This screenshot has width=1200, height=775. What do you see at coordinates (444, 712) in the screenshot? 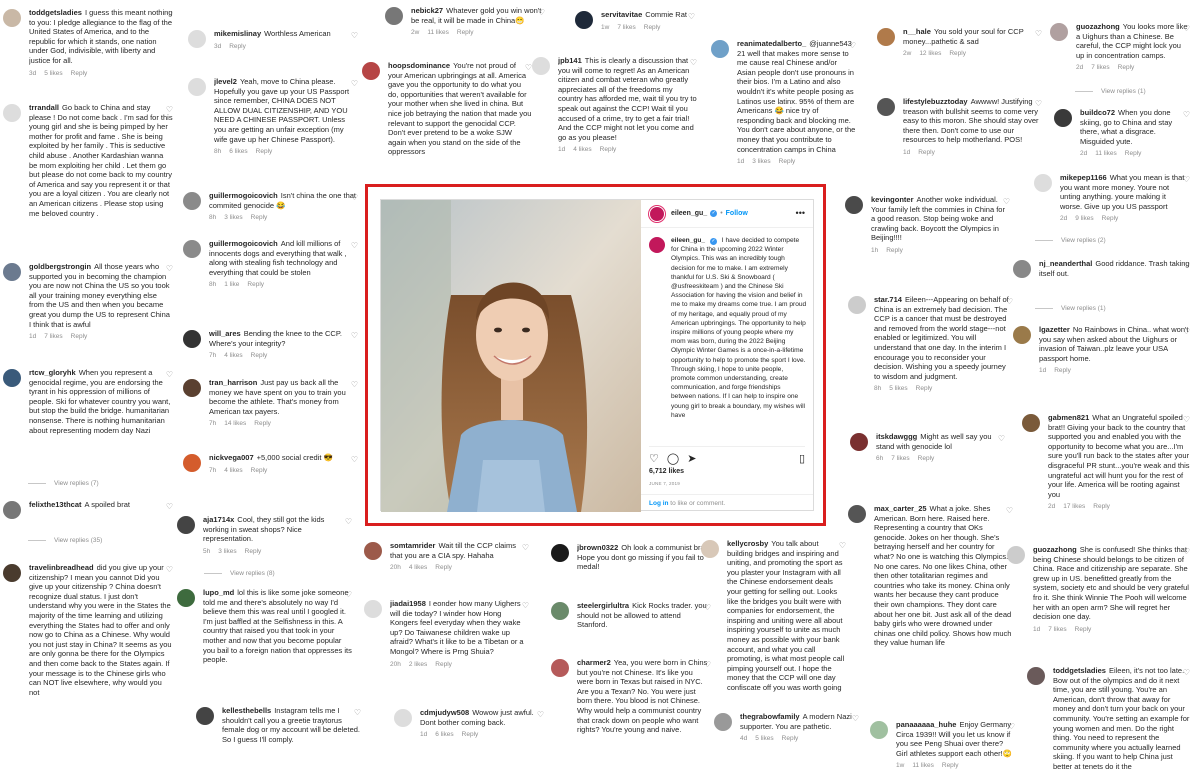
I see `comment-username: cdmjudyw508` at bounding box center [444, 712].